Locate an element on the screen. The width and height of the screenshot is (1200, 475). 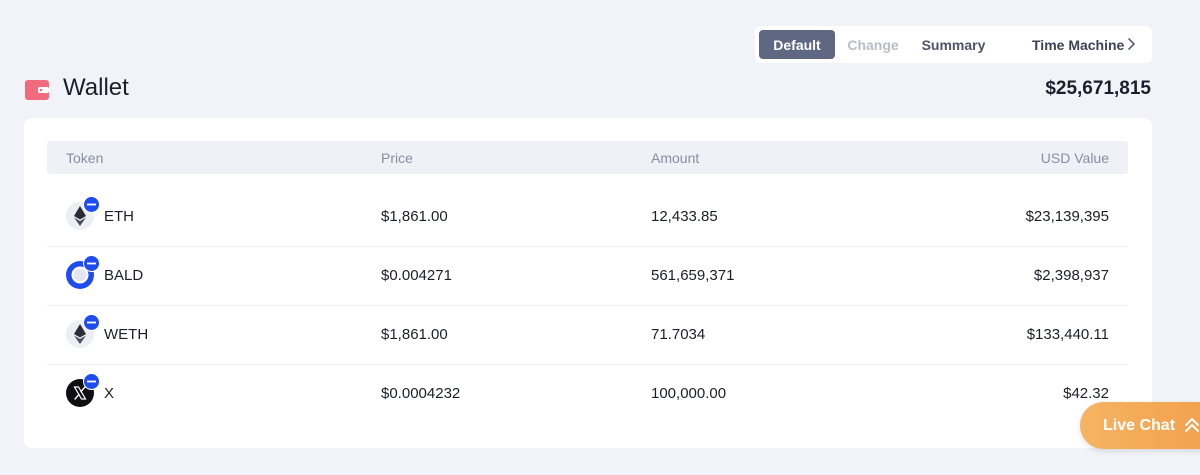
default-view-button: Default is located at coordinates (797, 44).